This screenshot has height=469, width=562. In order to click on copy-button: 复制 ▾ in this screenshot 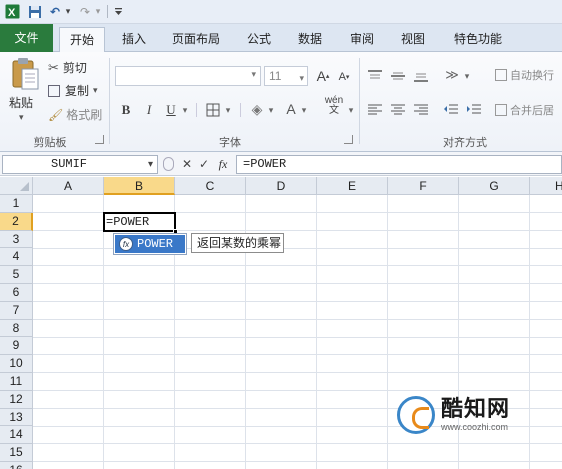, I will do `click(73, 90)`.